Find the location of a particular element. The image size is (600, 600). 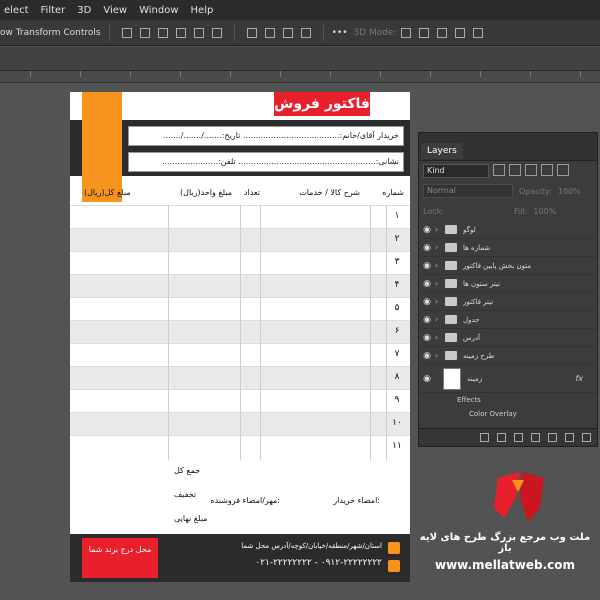

options-bar: ow Transform Controls ••• 3D Mode: is located at coordinates (300, 33).